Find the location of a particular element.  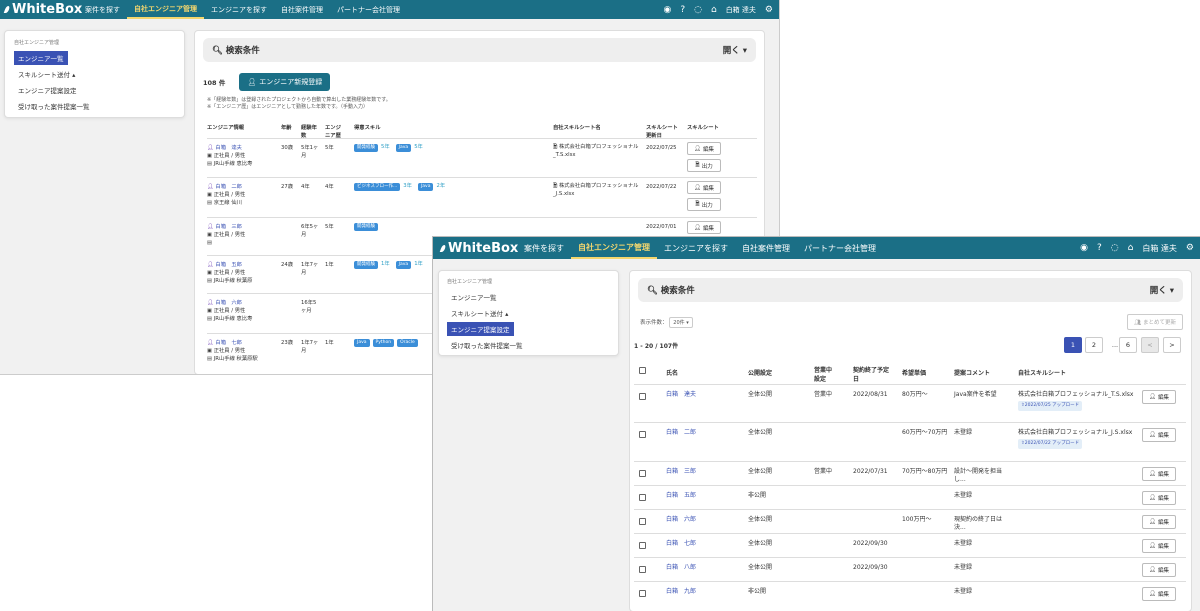

engineer-name-link: 👤︎ 白箱 達夫 is located at coordinates (224, 148).